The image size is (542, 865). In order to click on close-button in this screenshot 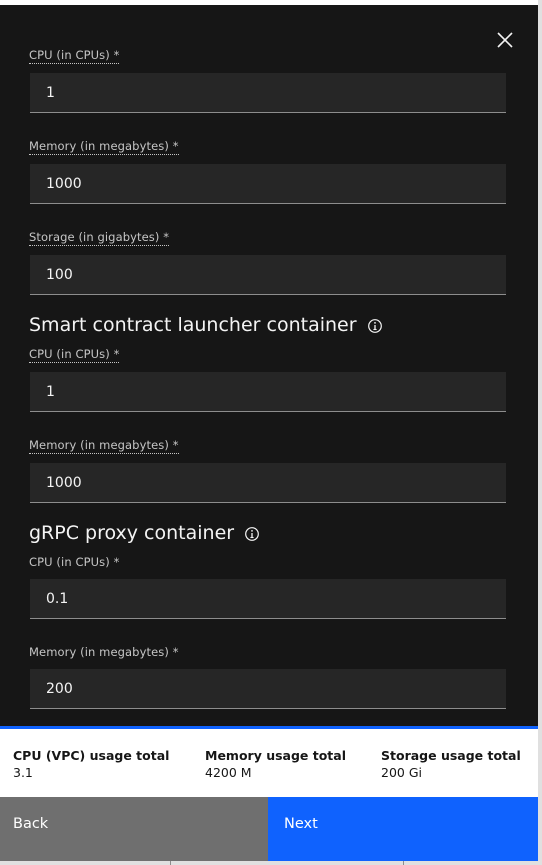, I will do `click(505, 40)`.